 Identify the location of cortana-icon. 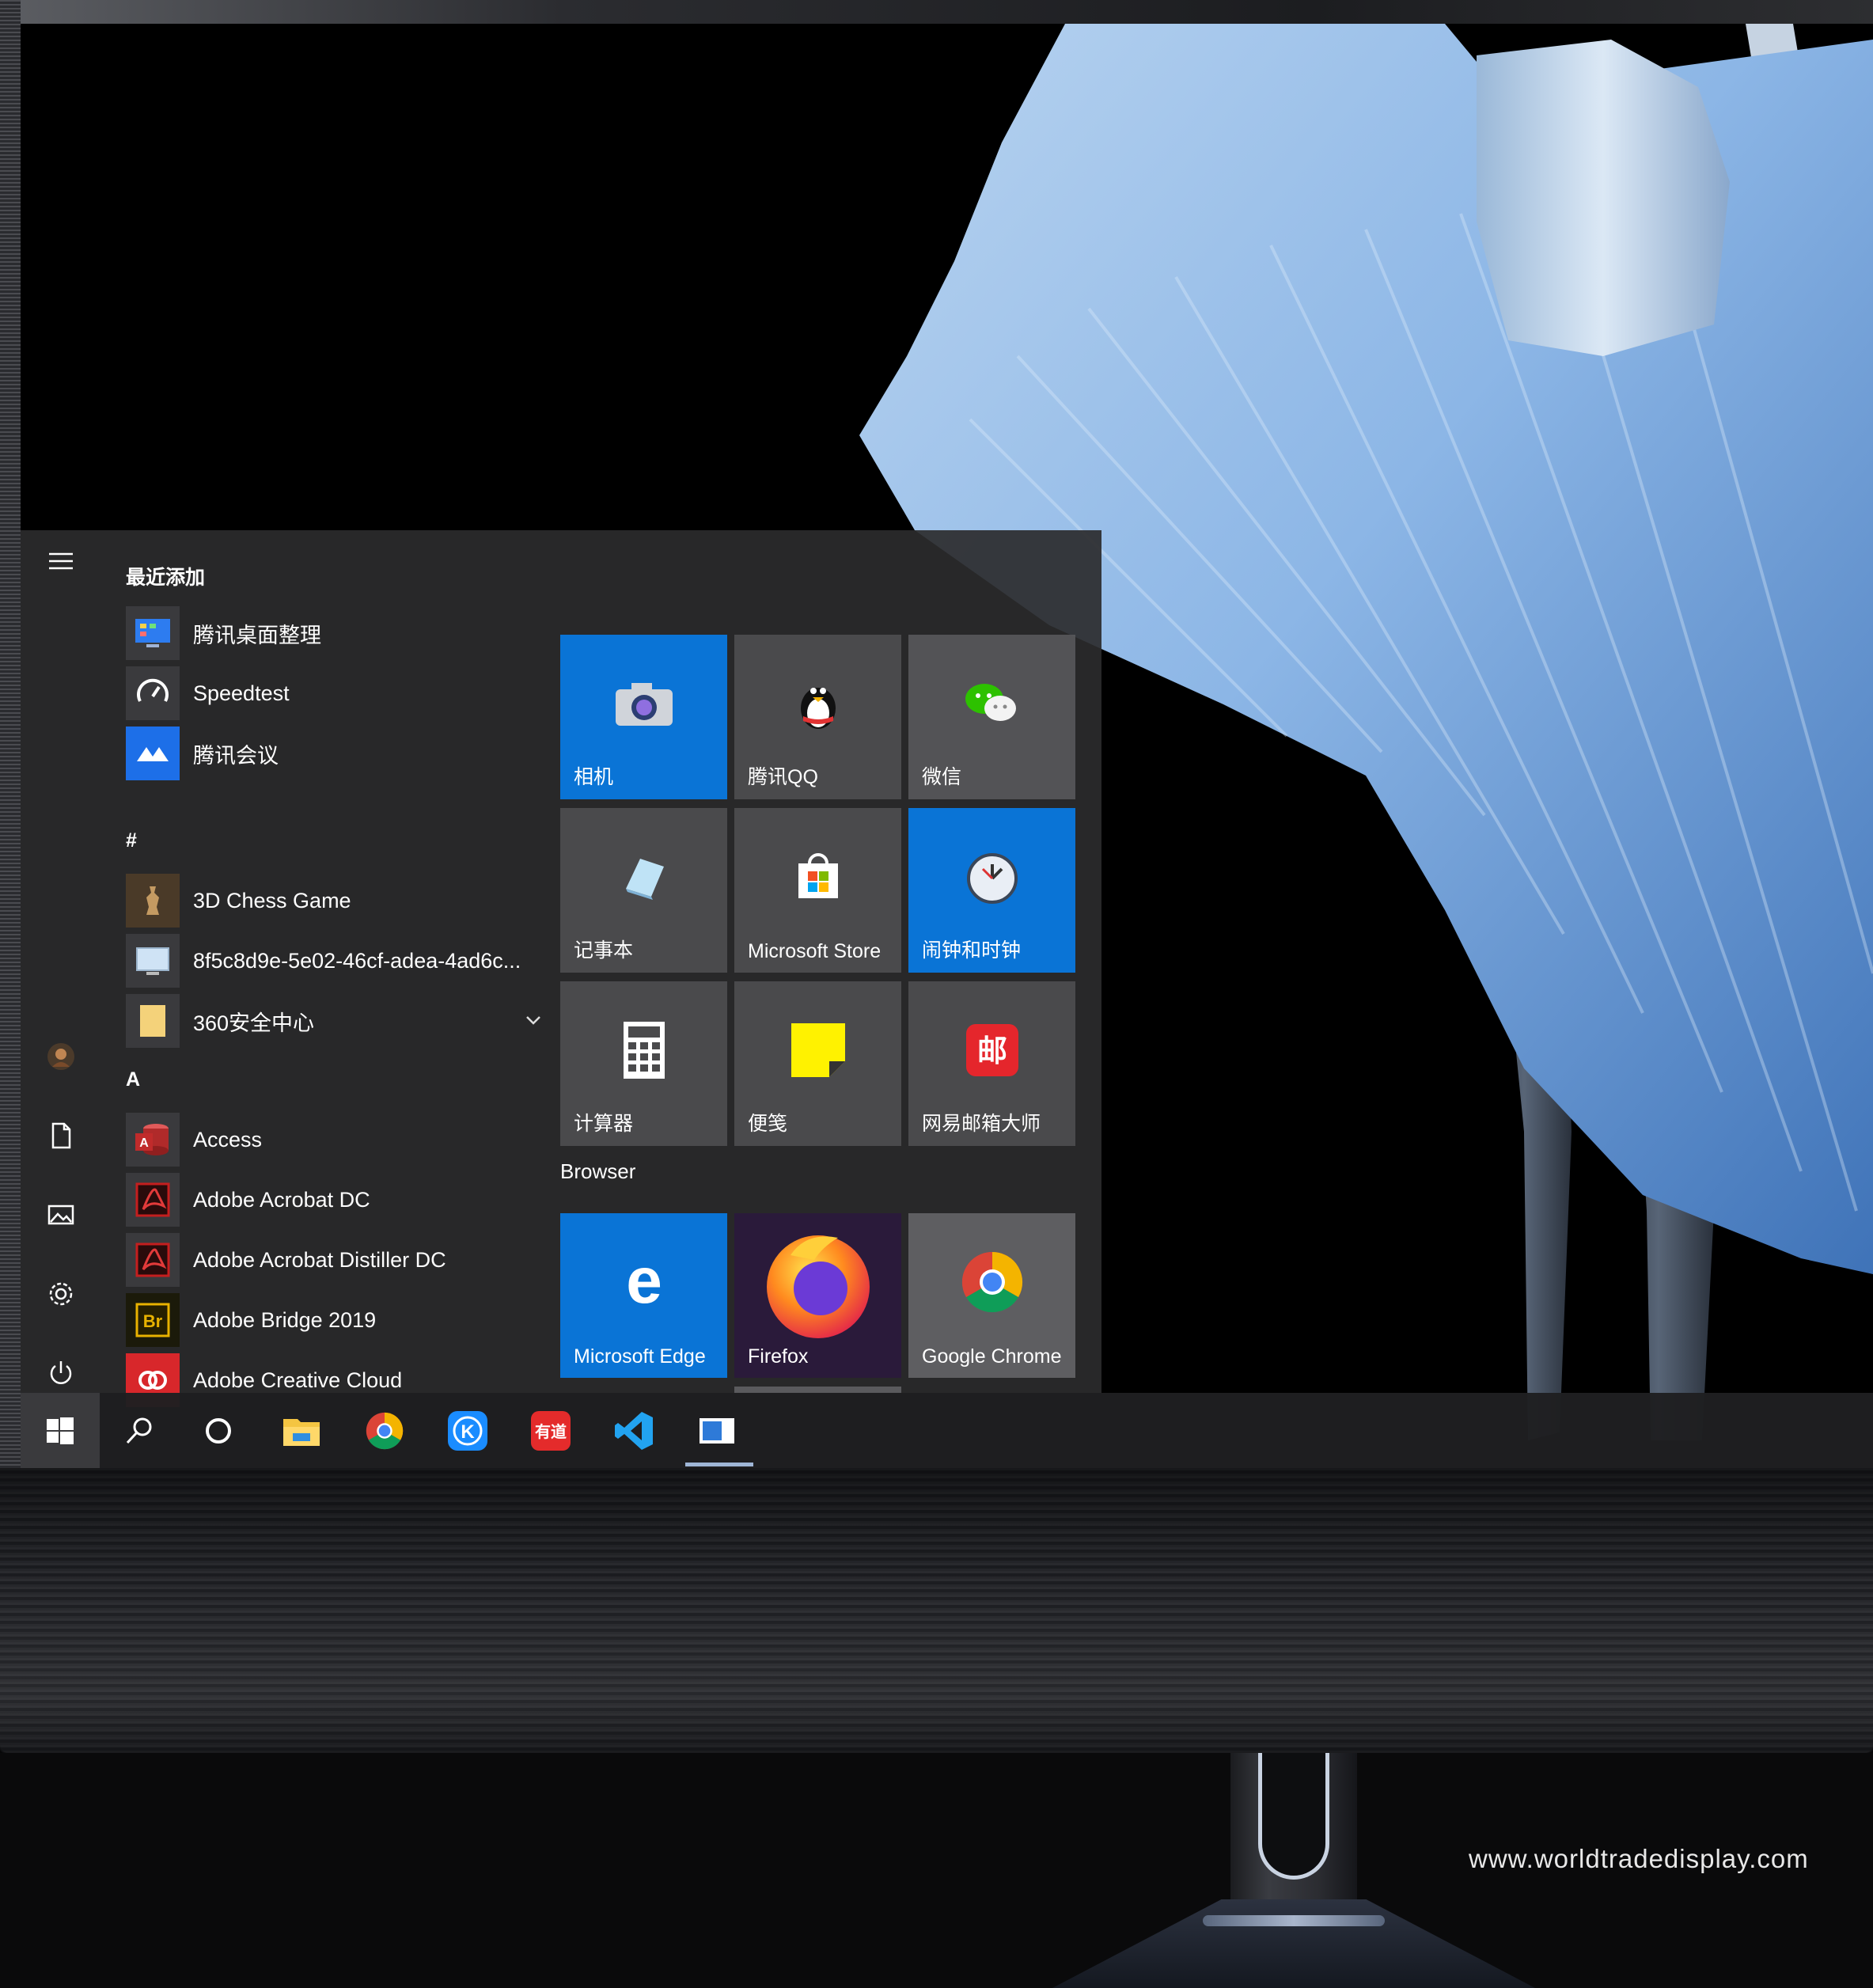
(218, 1430).